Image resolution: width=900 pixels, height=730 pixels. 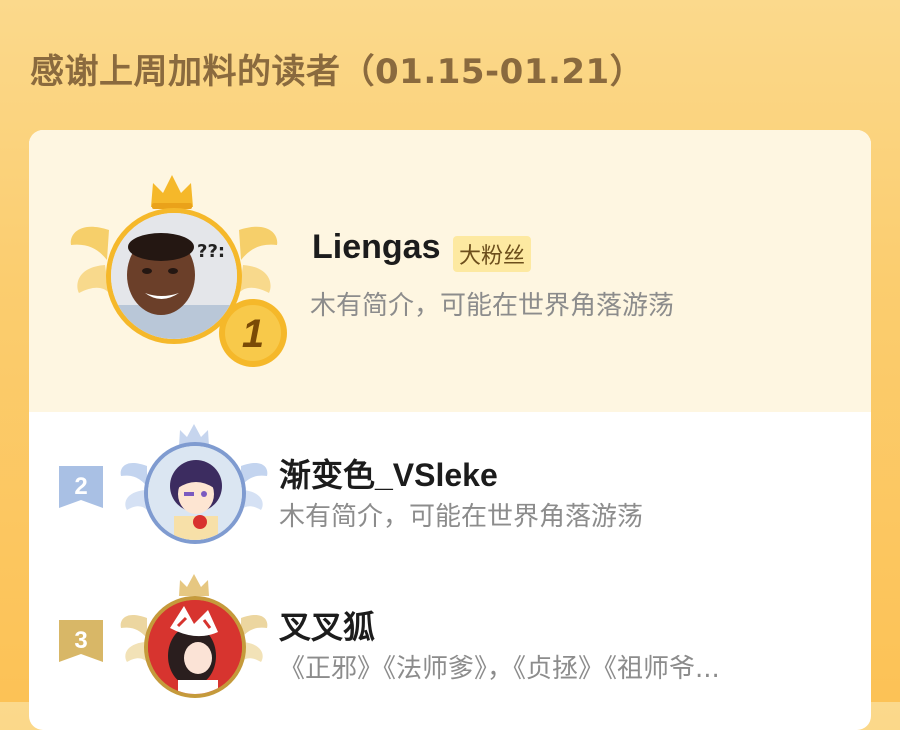 I want to click on page-title: 感谢上周加料的读者（01.15-01.21）, so click(x=337, y=72).